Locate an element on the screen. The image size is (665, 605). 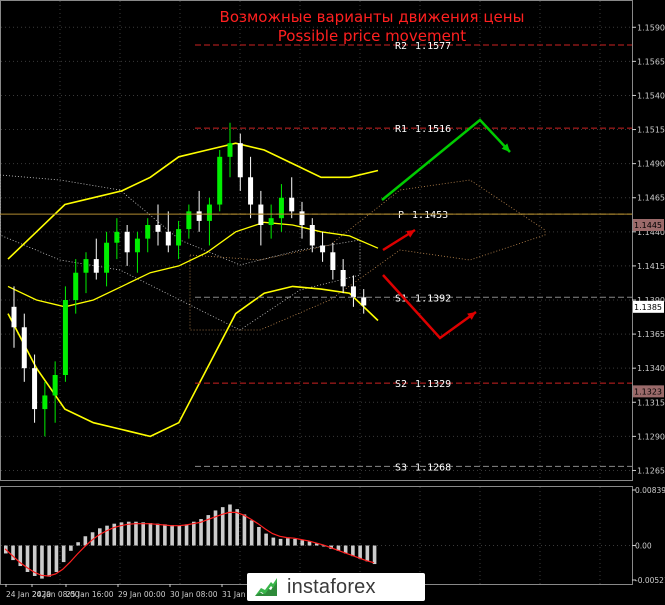
level-name: P is located at coordinates (401, 215).